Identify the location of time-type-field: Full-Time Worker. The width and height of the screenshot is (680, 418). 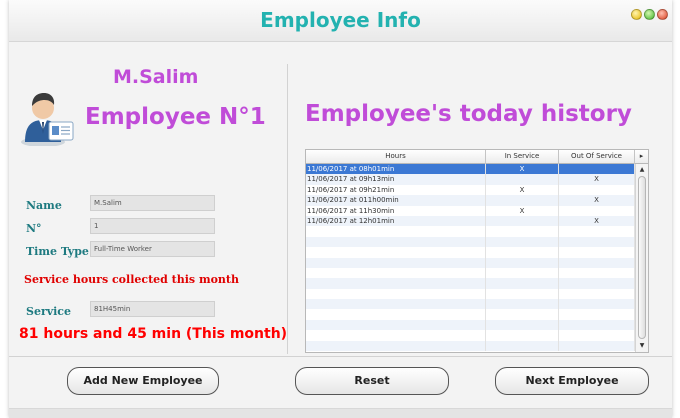
(152, 249).